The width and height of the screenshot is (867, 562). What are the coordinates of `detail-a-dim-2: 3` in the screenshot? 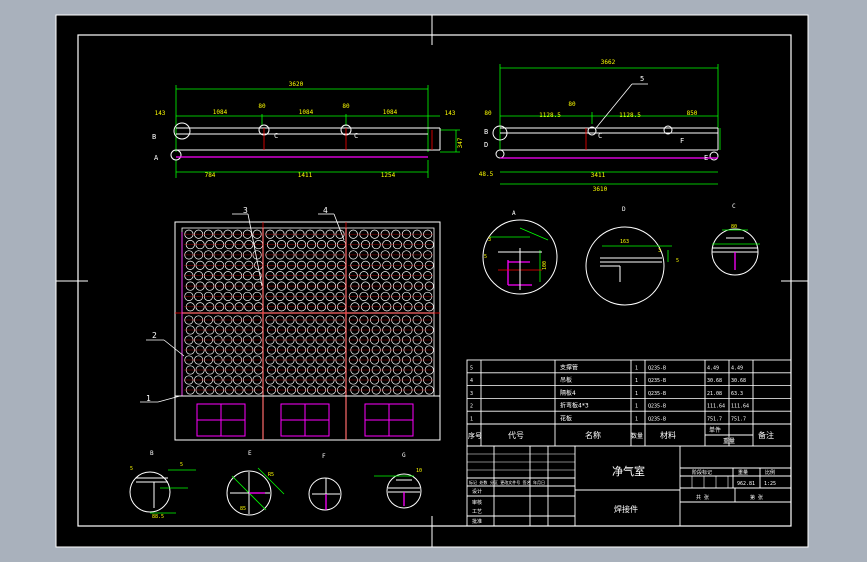 It's located at (489, 240).